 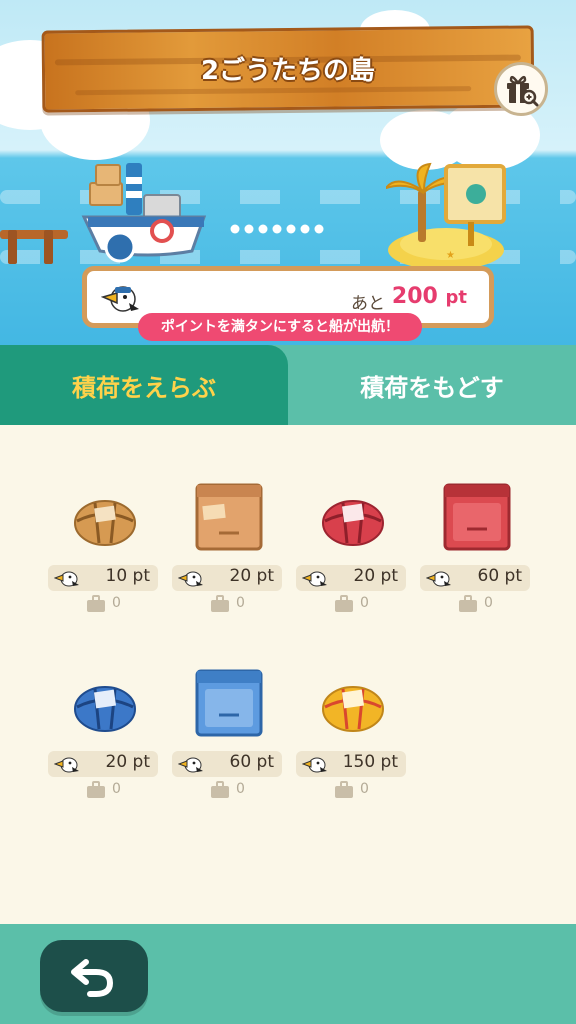 I want to click on cargo-crate-wood-icon, so click(x=229, y=517).